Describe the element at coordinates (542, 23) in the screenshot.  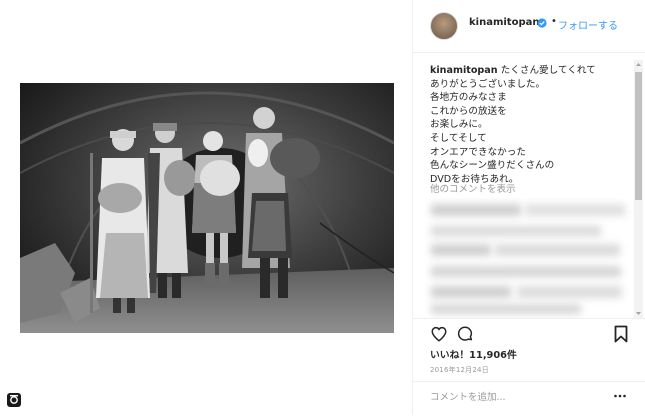
I see `verified-badge-icon` at that location.